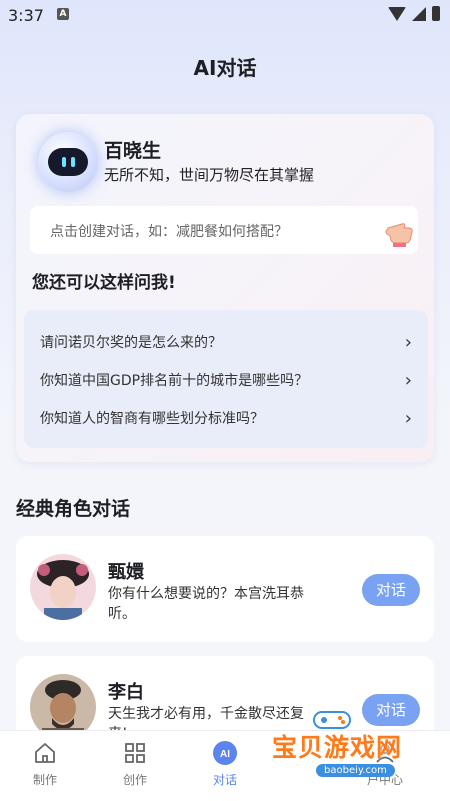 This screenshot has width=450, height=801. What do you see at coordinates (26, 15) in the screenshot?
I see `status-time: 3:37` at bounding box center [26, 15].